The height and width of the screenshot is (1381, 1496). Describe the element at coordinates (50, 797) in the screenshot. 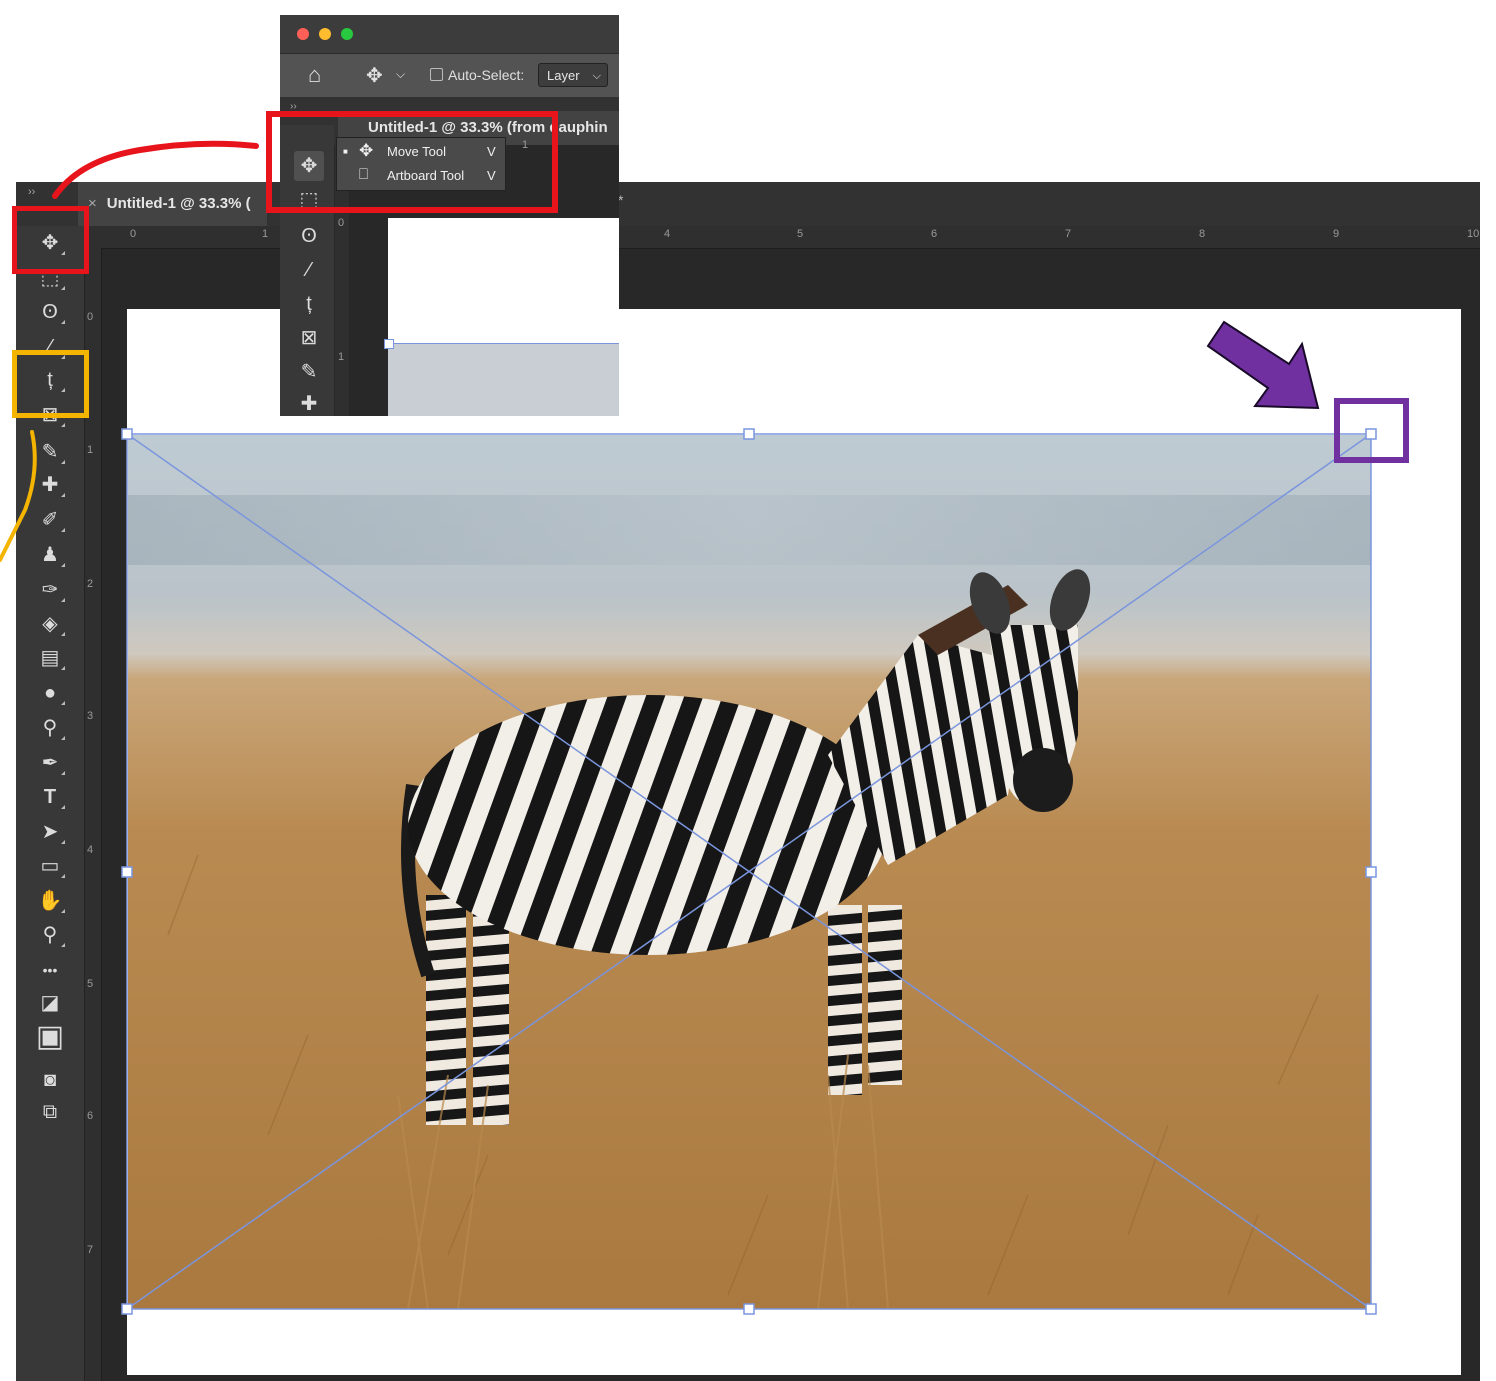

I see `type-tool-icon: T` at that location.